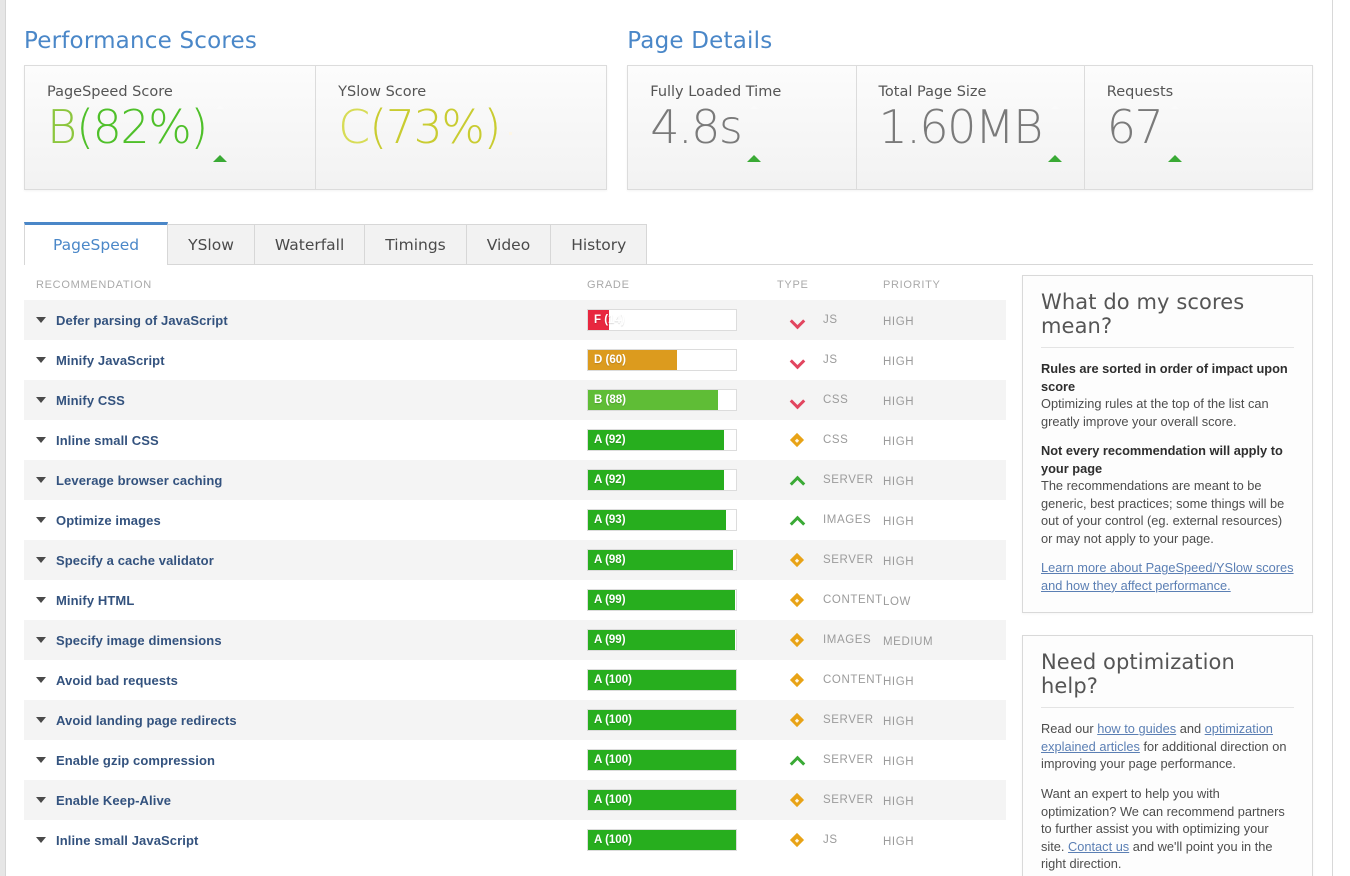 The height and width of the screenshot is (876, 1350). Describe the element at coordinates (515, 400) in the screenshot. I see `table-row: Minify CSS B (88) CSS HIGH` at that location.